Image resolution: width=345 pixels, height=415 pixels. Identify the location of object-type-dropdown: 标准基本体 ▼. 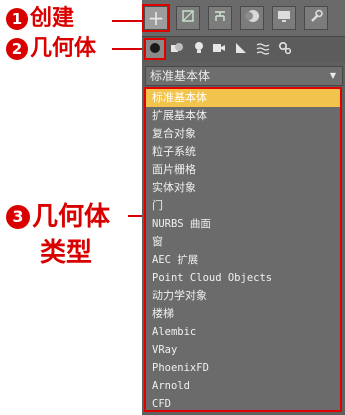
(244, 76).